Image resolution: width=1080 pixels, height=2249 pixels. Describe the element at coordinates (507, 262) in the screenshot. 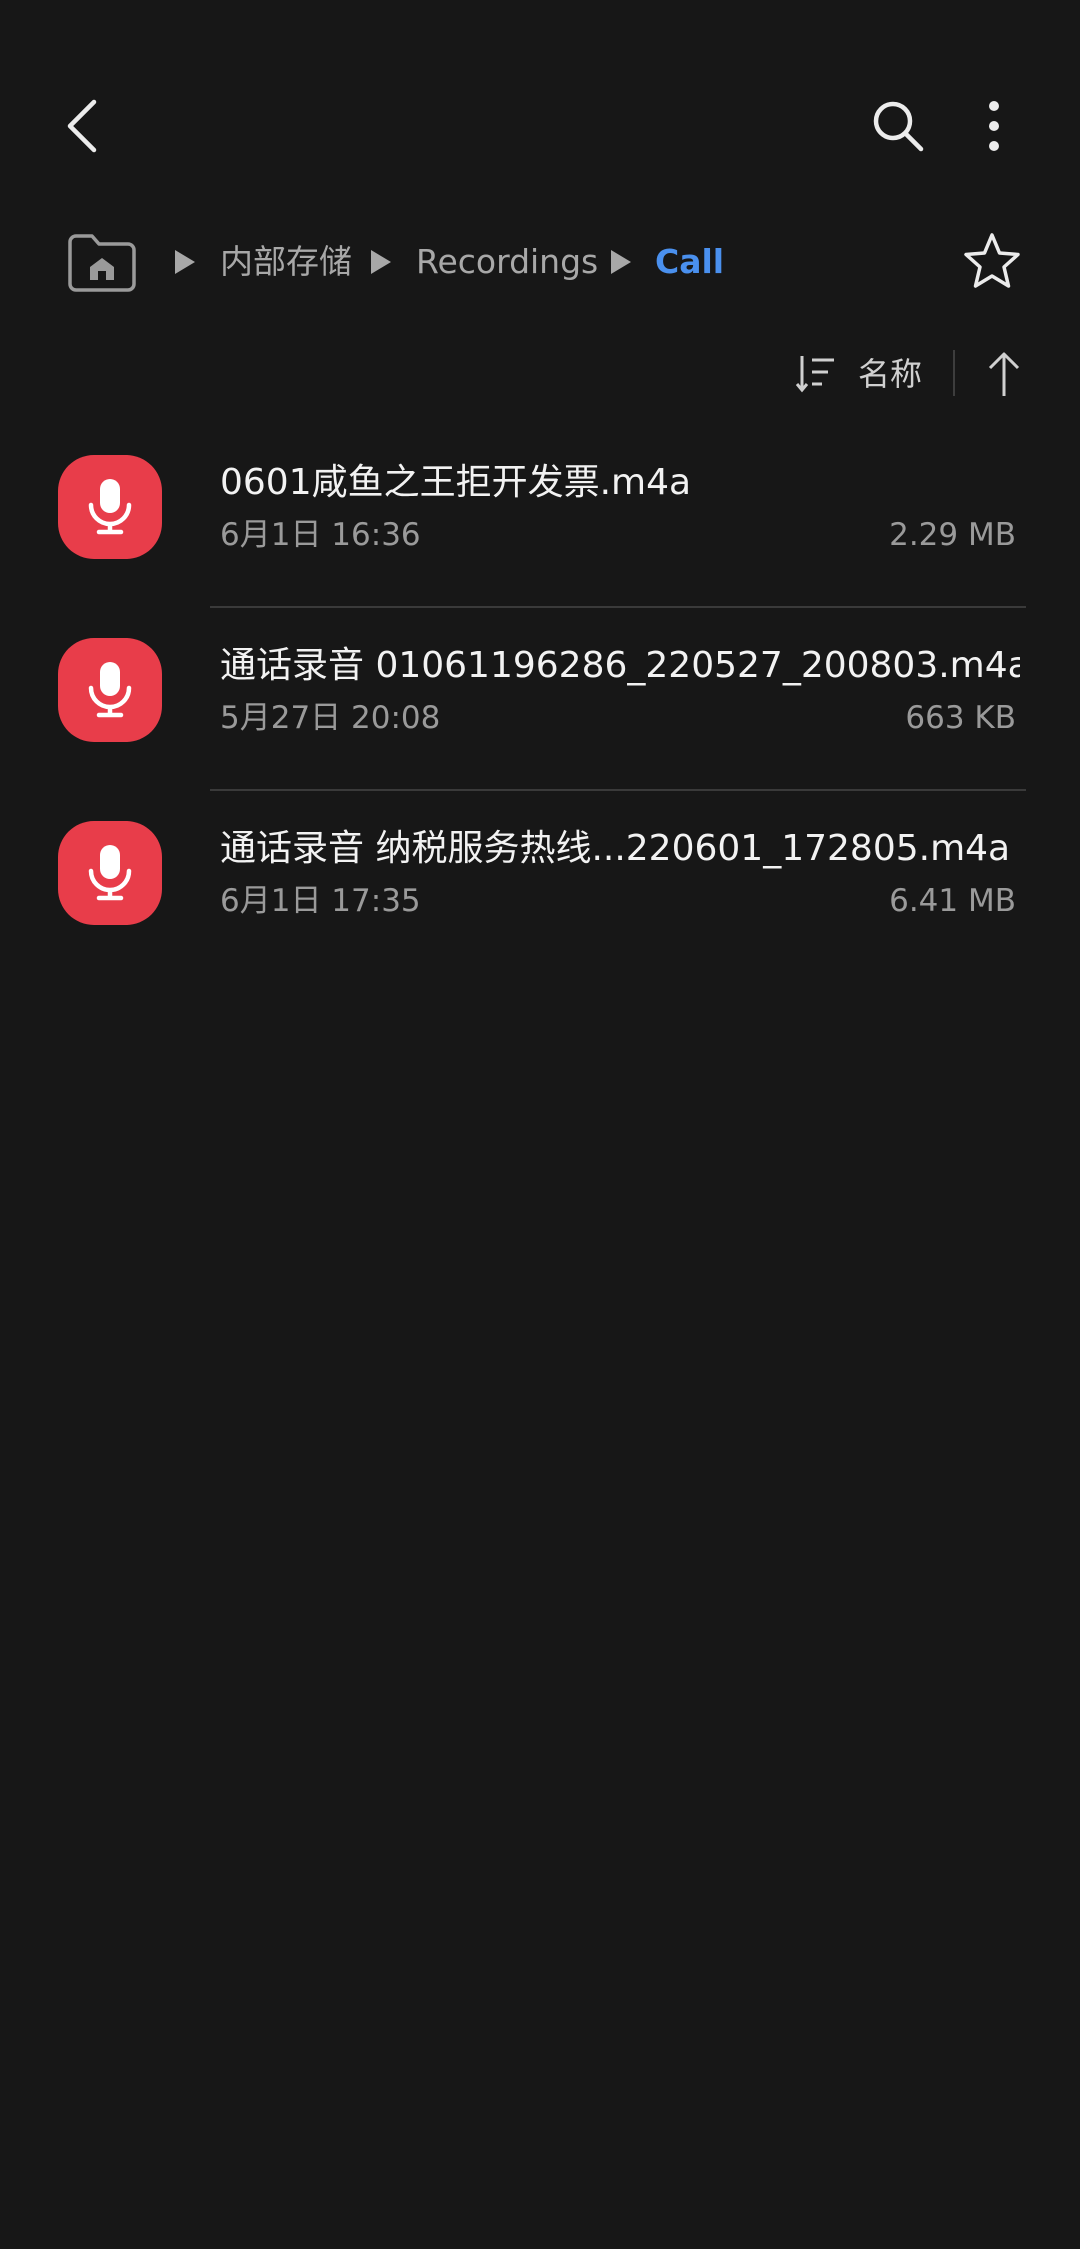

I see `breadcrumb-item-recordings: Recordings` at that location.